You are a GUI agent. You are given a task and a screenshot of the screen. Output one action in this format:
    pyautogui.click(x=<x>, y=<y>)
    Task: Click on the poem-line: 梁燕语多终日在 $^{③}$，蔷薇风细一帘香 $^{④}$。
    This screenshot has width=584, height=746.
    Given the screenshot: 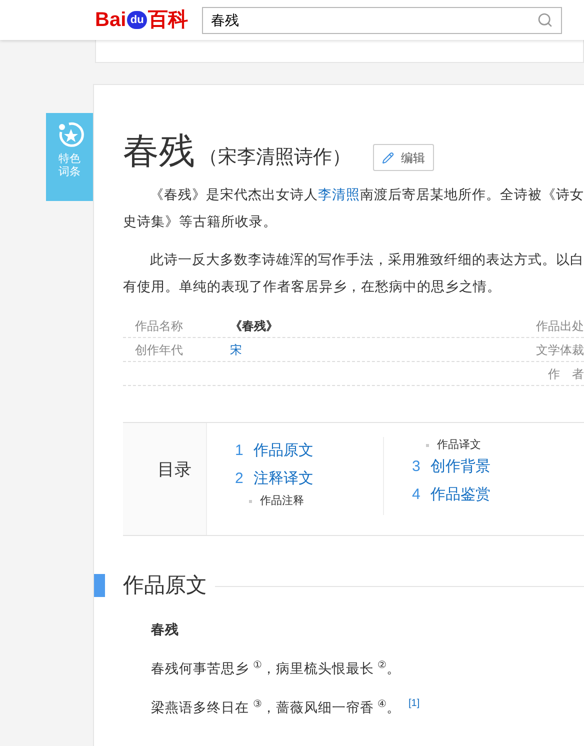 What is the action you would take?
    pyautogui.click(x=276, y=707)
    